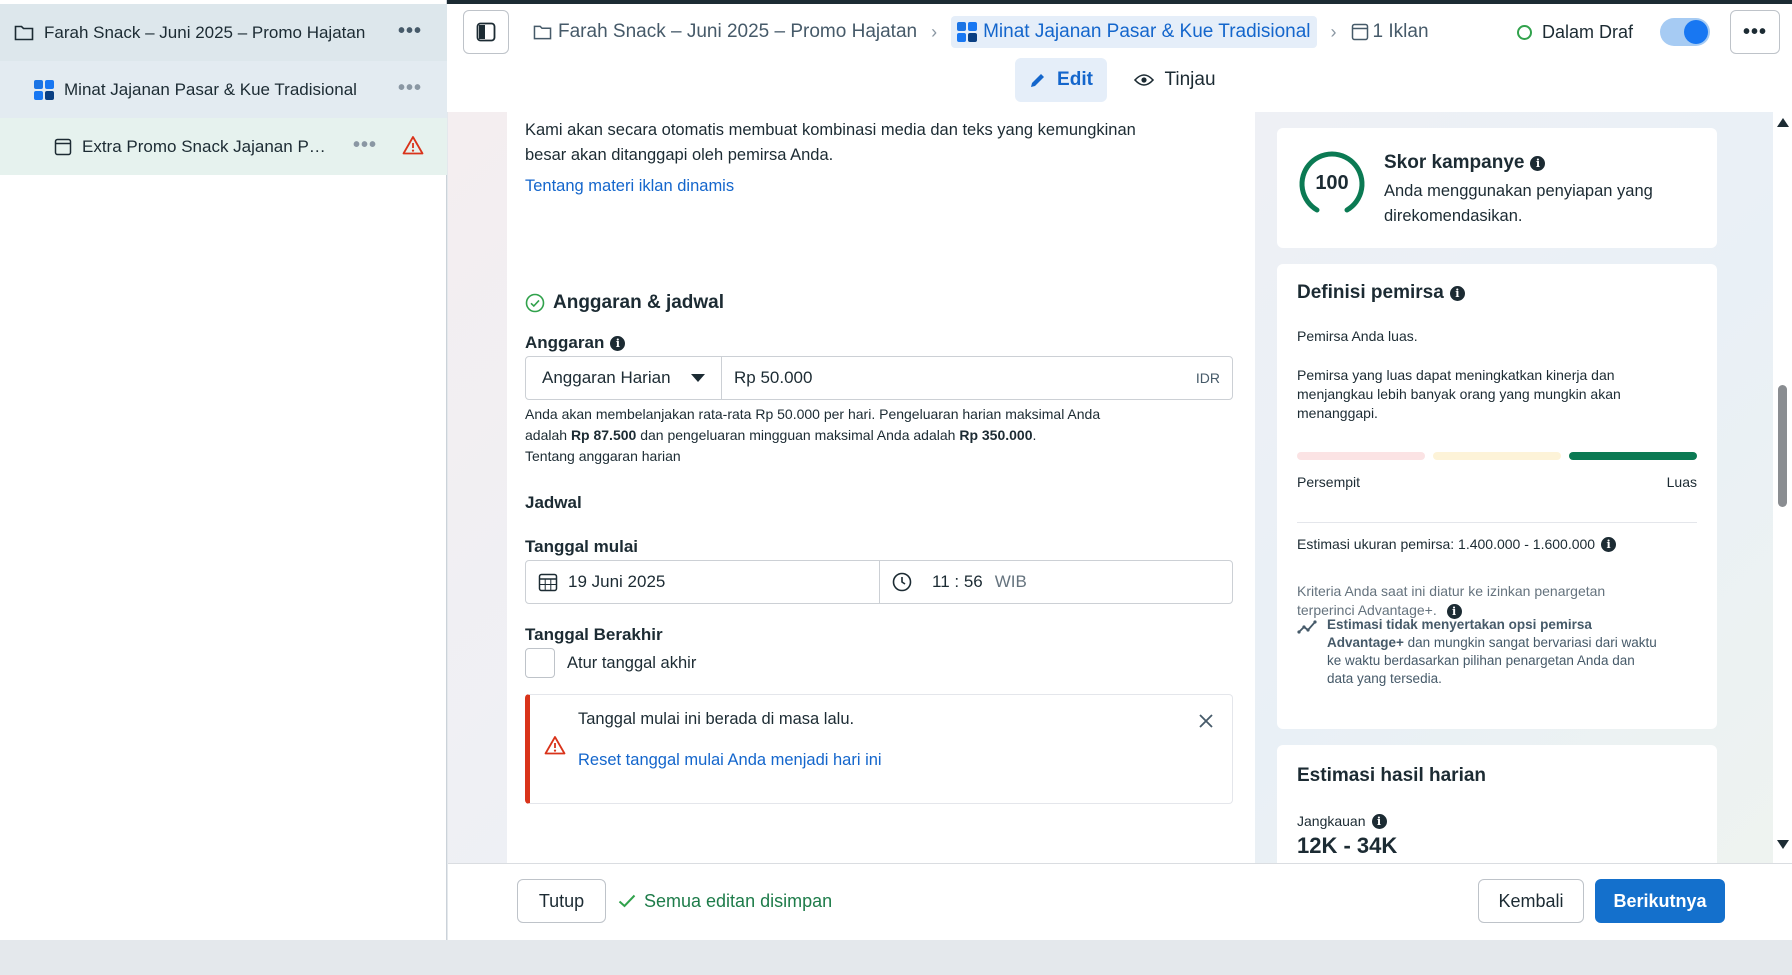 The width and height of the screenshot is (1792, 975). I want to click on budget-label: Anggaran i, so click(575, 343).